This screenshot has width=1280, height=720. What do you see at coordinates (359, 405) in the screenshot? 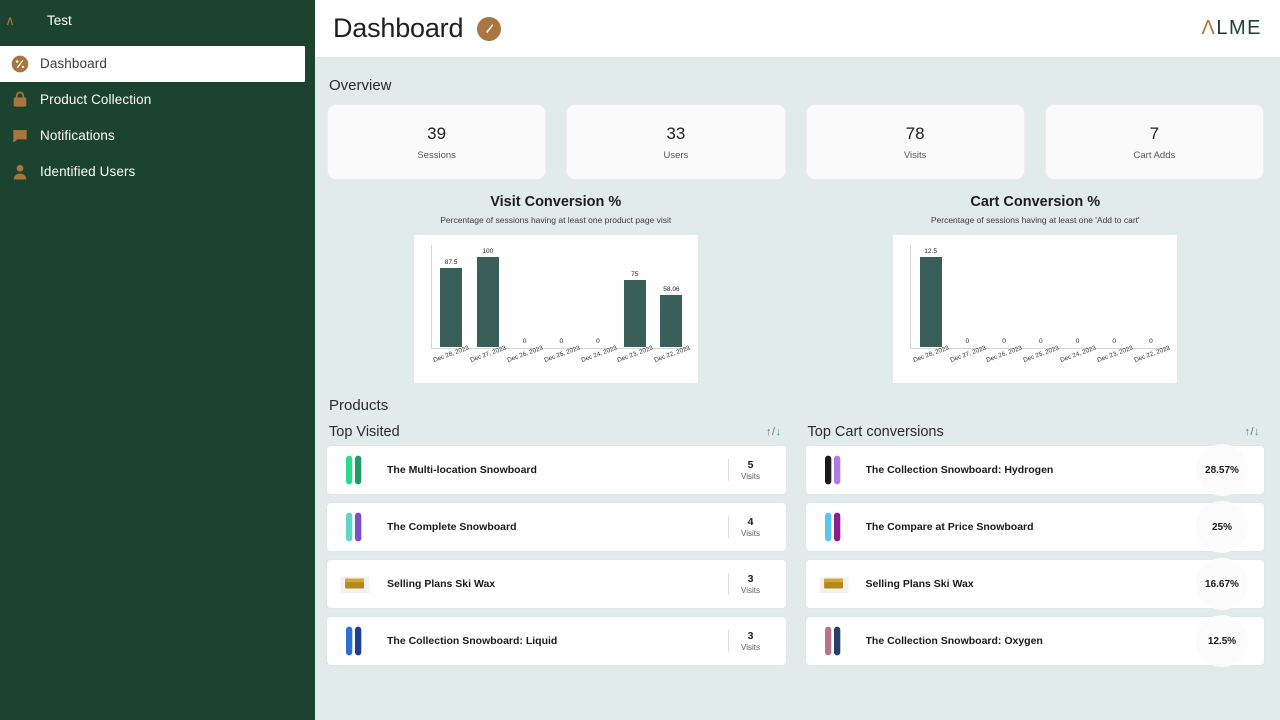
I see `products-heading: Products` at bounding box center [359, 405].